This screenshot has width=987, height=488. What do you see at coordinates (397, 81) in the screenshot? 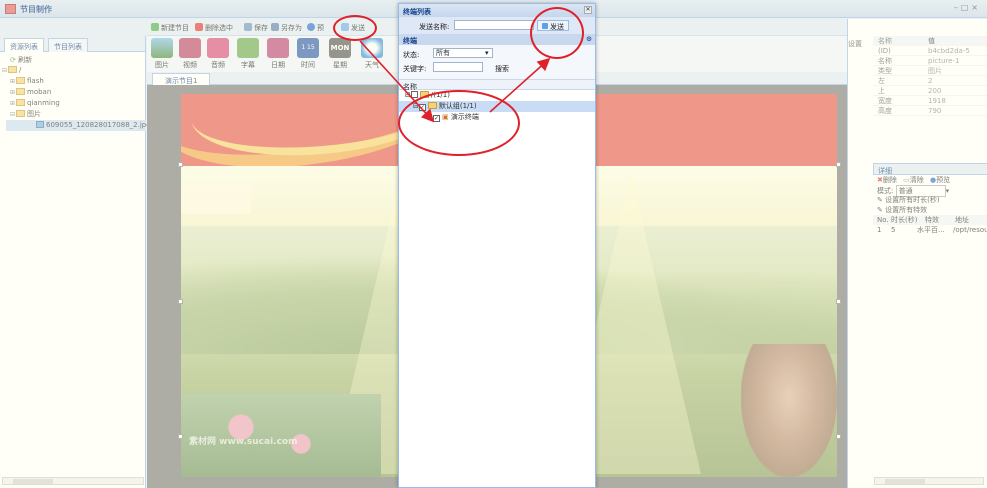
I see `arrow-to-terminal` at bounding box center [397, 81].